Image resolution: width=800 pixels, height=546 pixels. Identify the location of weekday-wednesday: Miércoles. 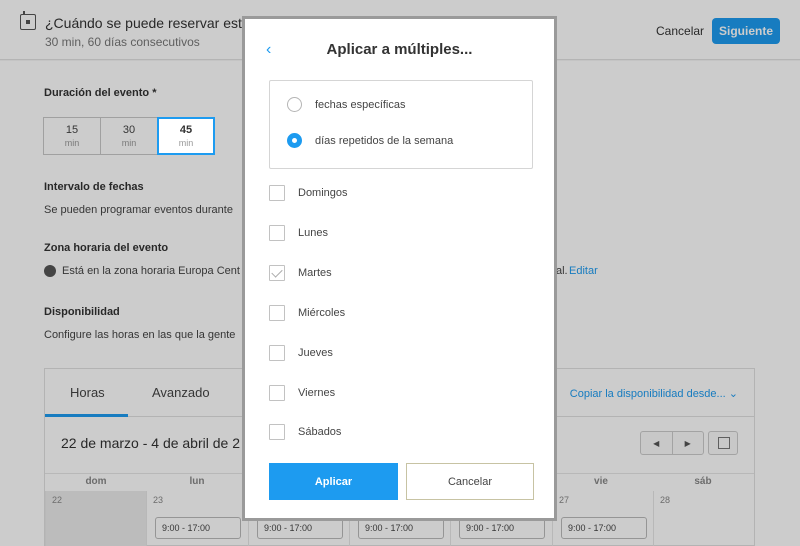
(307, 313).